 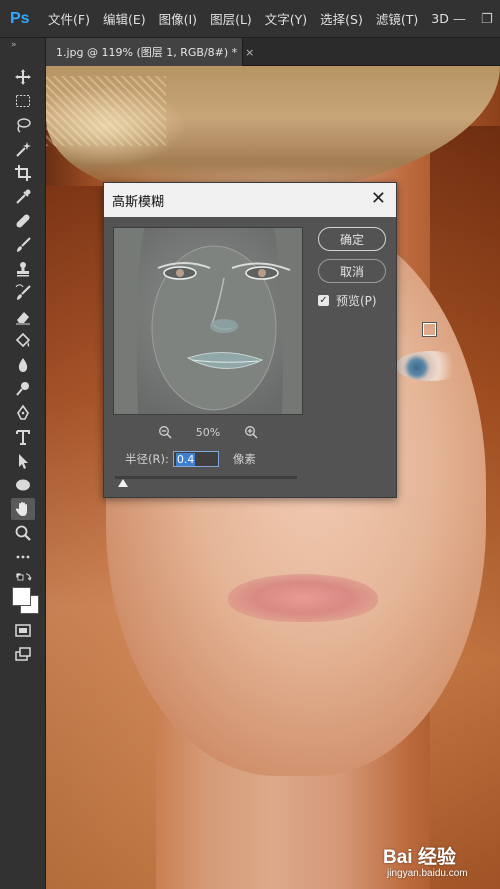 What do you see at coordinates (23, 221) in the screenshot?
I see `healing-brush-tool-icon` at bounding box center [23, 221].